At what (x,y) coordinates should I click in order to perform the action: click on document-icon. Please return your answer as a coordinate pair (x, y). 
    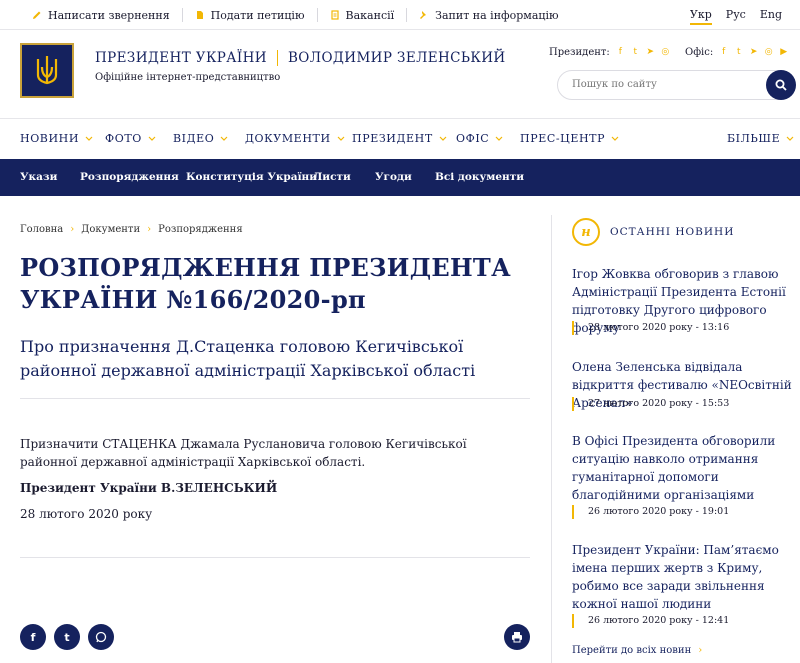
    Looking at the image, I should click on (199, 15).